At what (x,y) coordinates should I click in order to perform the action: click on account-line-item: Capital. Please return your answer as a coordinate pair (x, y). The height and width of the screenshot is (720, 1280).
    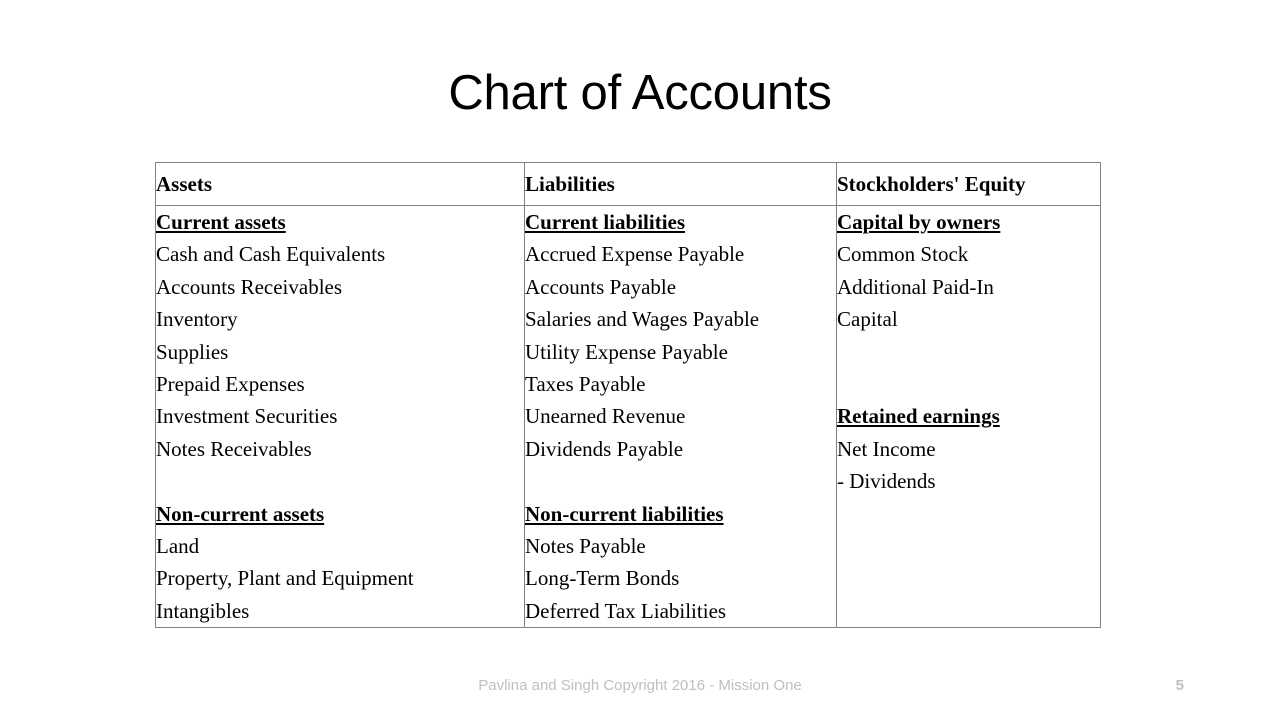
    Looking at the image, I should click on (867, 319).